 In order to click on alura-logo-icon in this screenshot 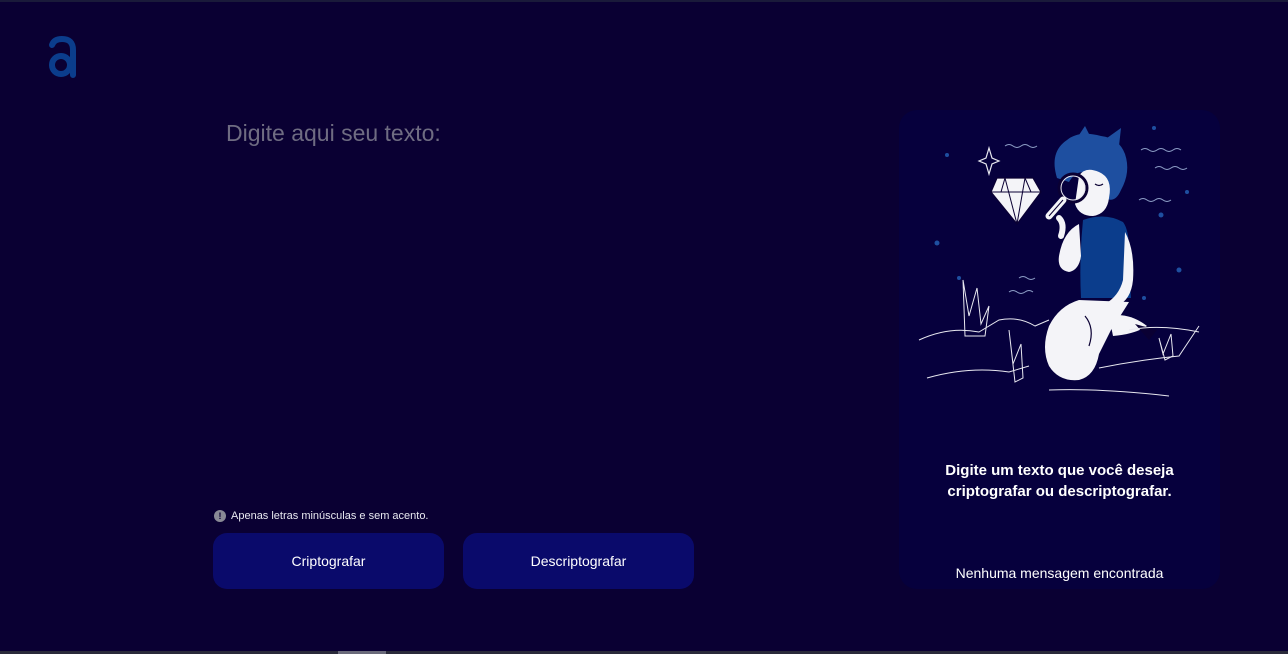, I will do `click(62, 57)`.